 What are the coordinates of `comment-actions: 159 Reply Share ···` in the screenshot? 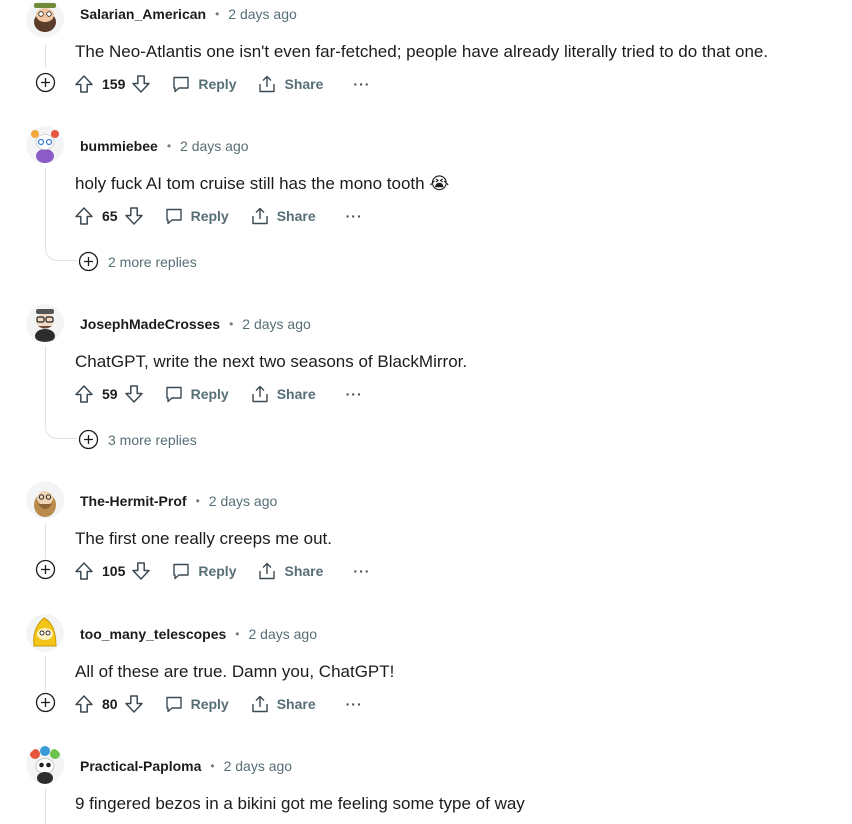 It's located at (222, 84).